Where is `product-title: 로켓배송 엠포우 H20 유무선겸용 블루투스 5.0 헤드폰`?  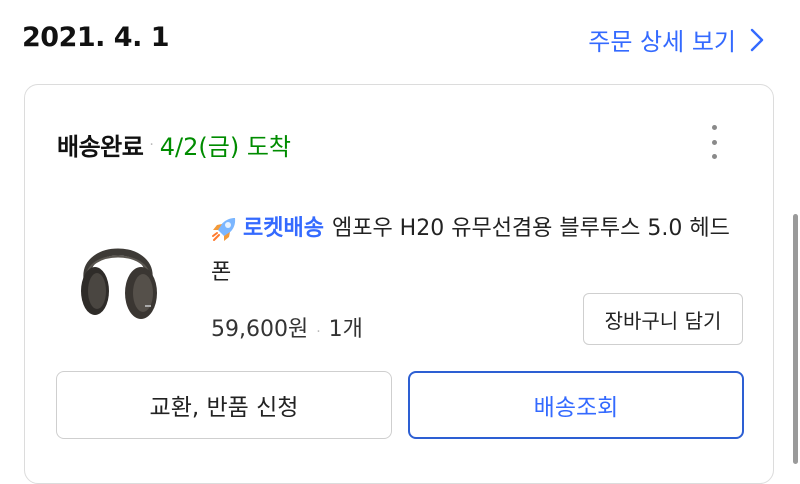 product-title: 로켓배송 엠포우 H20 유무선겸용 블루투스 5.0 헤드폰 is located at coordinates (471, 251).